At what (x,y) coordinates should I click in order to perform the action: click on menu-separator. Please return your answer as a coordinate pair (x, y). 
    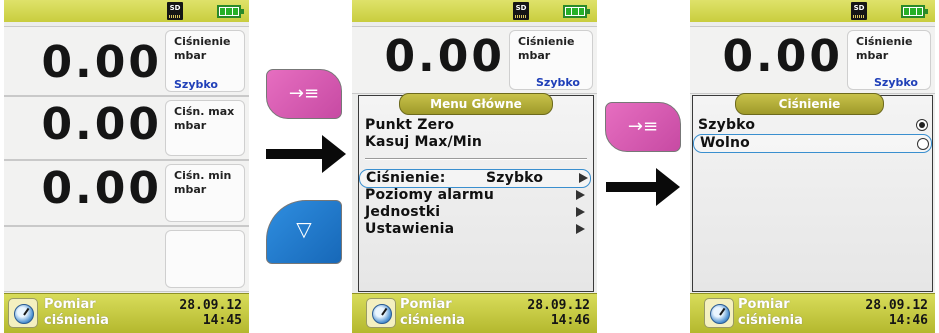
    Looking at the image, I should click on (476, 159).